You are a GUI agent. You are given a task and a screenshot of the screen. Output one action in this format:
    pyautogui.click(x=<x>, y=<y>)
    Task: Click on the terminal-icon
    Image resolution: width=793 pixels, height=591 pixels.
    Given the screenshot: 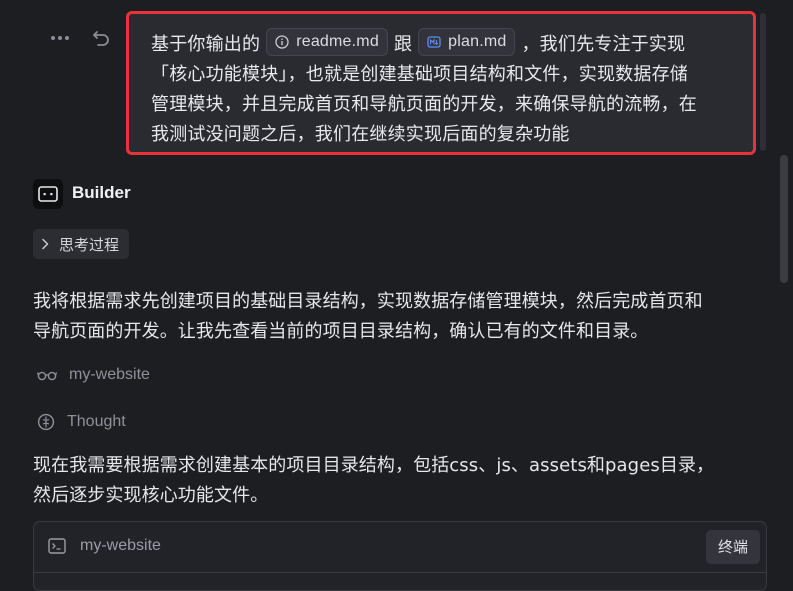 What is the action you would take?
    pyautogui.click(x=57, y=546)
    